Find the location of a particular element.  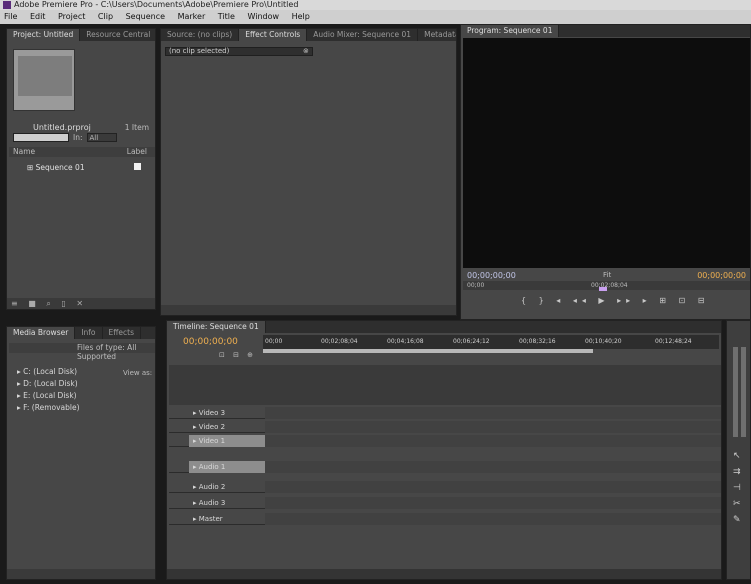

media-bottom-bar is located at coordinates (81, 574).